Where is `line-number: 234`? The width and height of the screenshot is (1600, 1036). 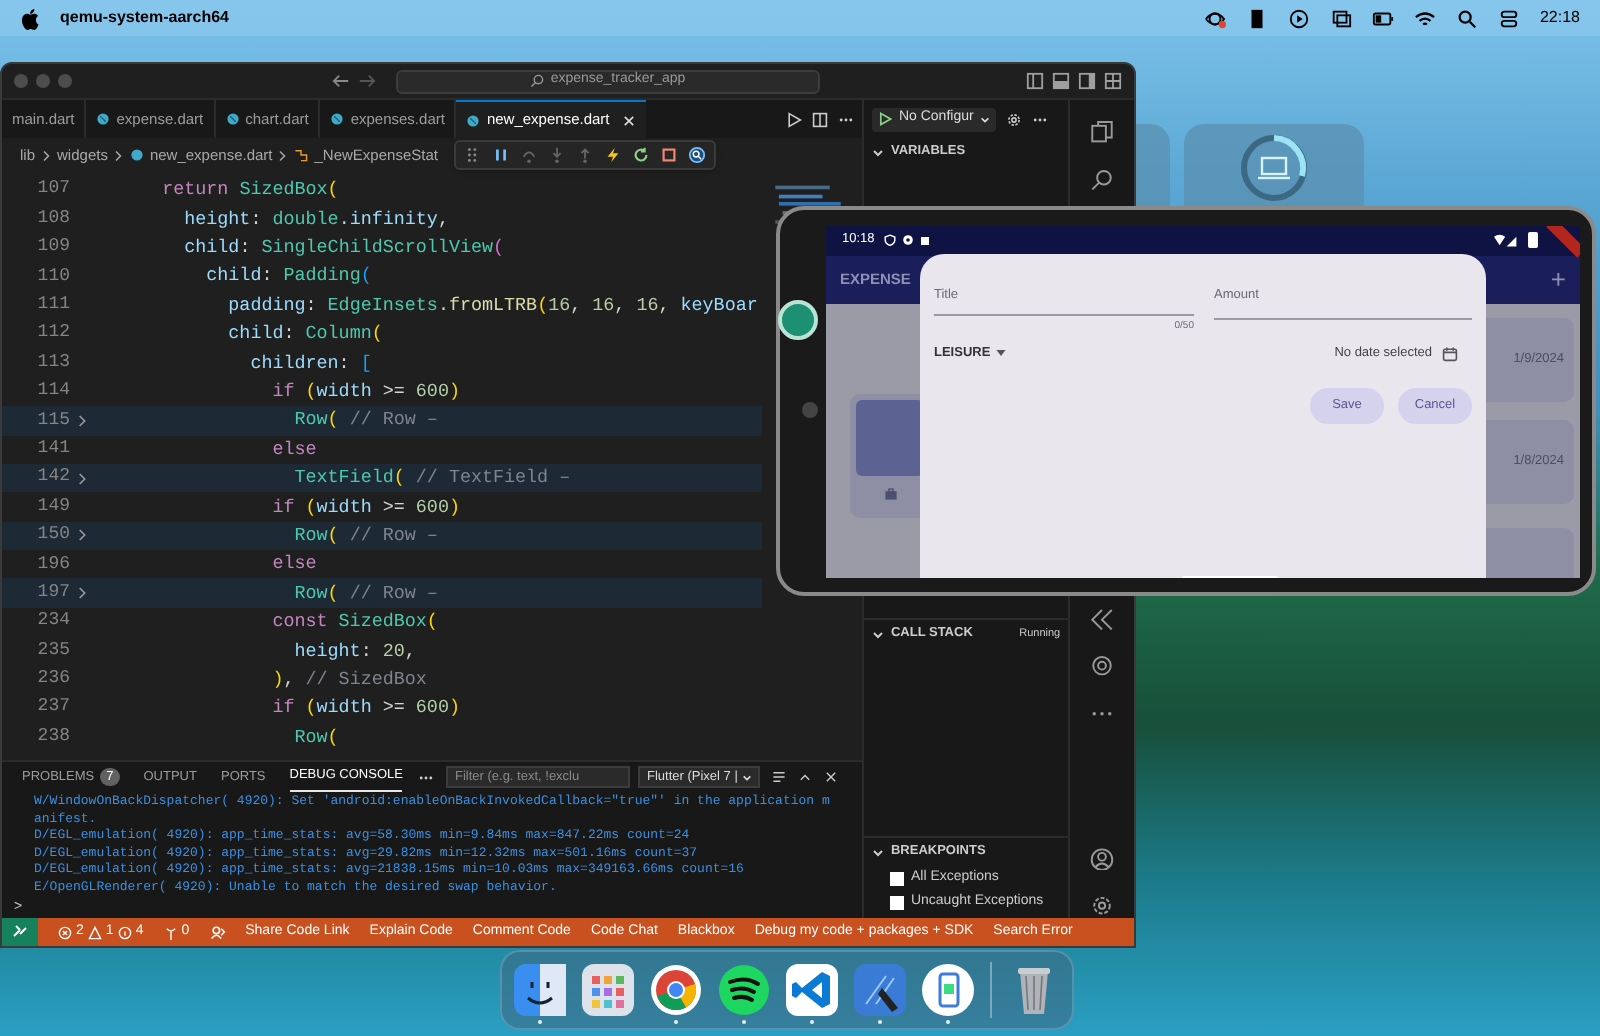
line-number: 234 is located at coordinates (52, 621).